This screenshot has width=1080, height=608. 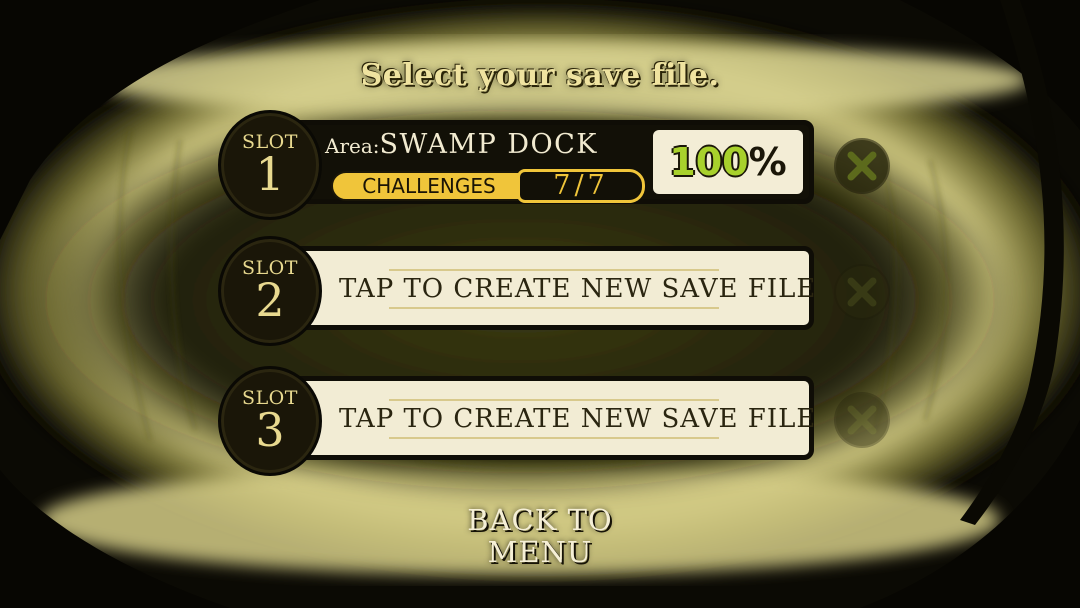 I want to click on challenges-indicator: CHALLENGES 7/7, so click(x=488, y=186).